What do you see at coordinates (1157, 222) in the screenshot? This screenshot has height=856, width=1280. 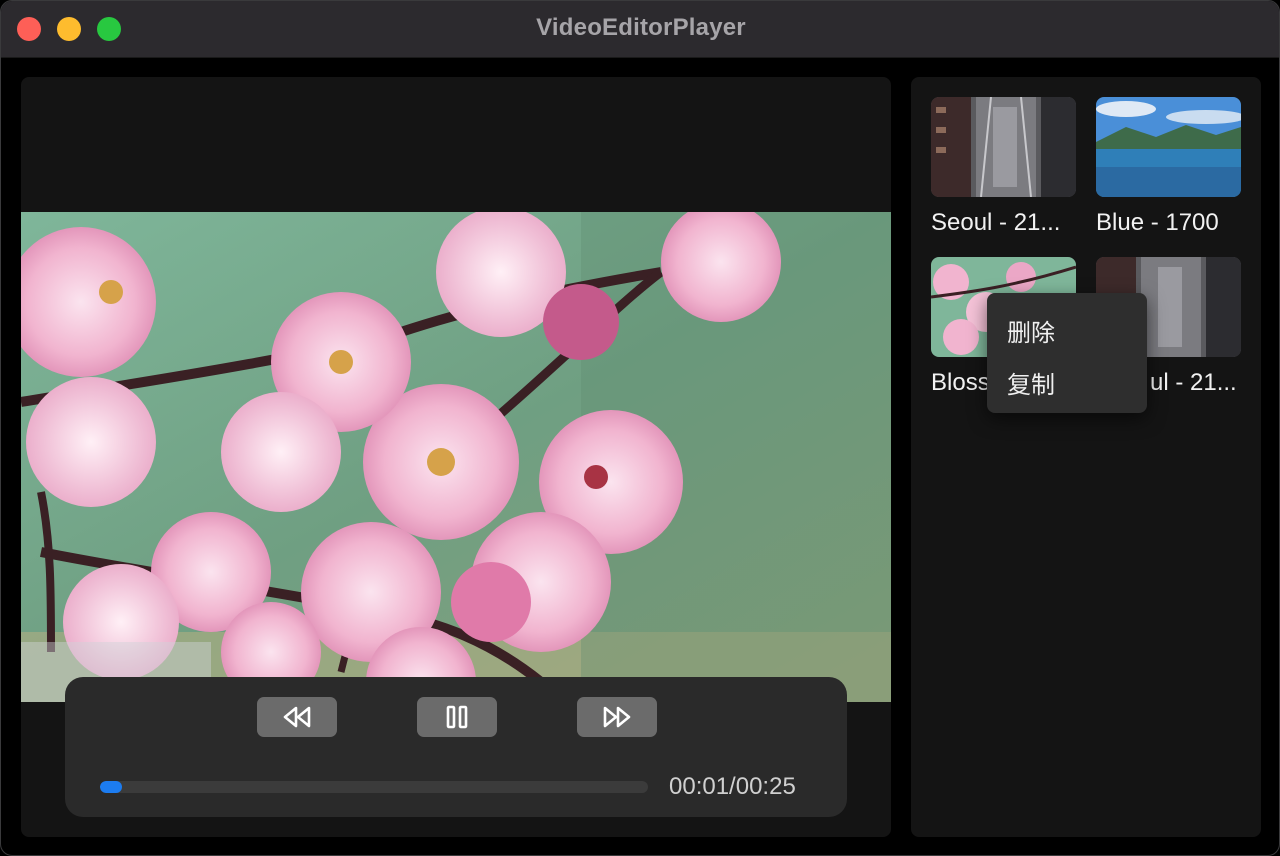 I see `library-item-label: Blue - 1700` at bounding box center [1157, 222].